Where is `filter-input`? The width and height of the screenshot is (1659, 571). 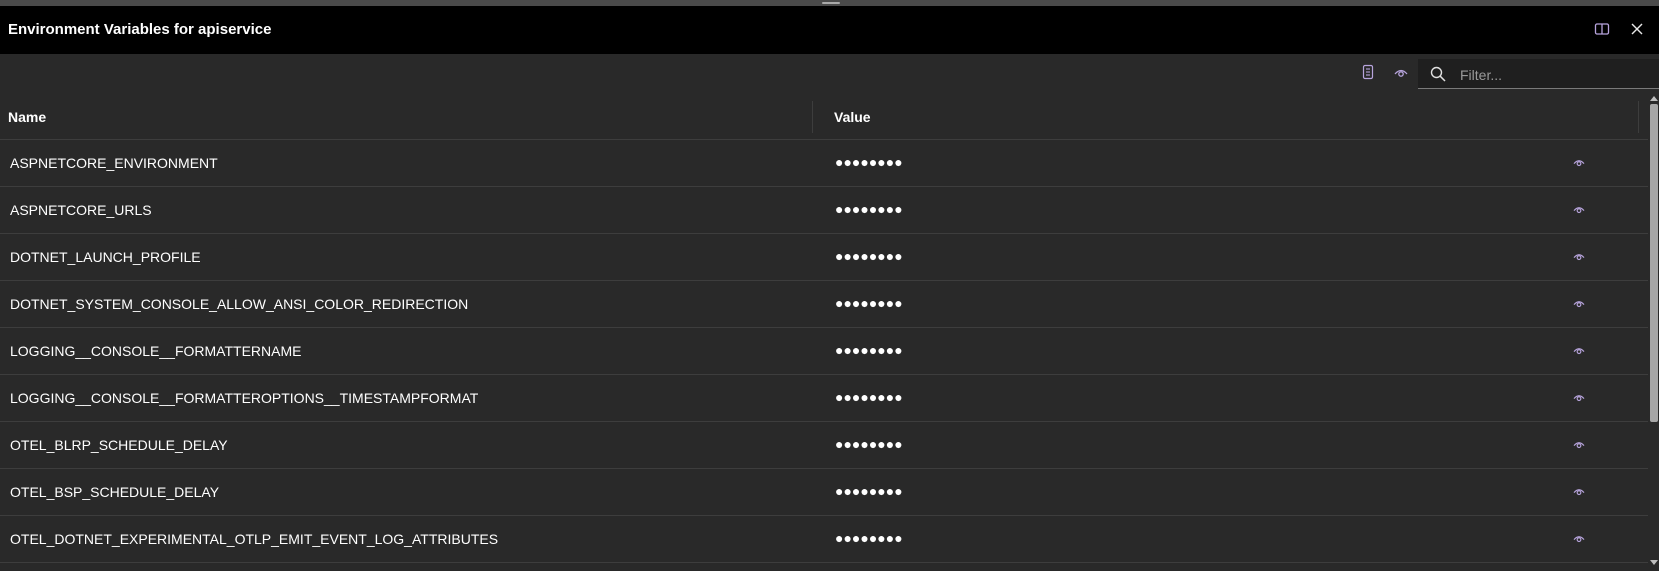 filter-input is located at coordinates (1557, 75).